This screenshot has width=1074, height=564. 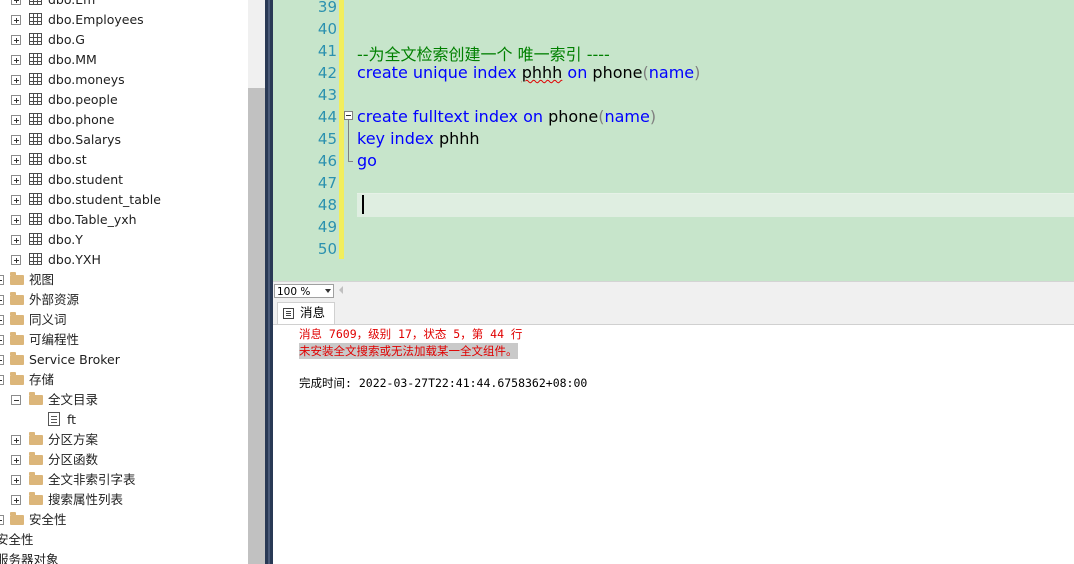 What do you see at coordinates (496, 116) in the screenshot?
I see `sql-keyword: index` at bounding box center [496, 116].